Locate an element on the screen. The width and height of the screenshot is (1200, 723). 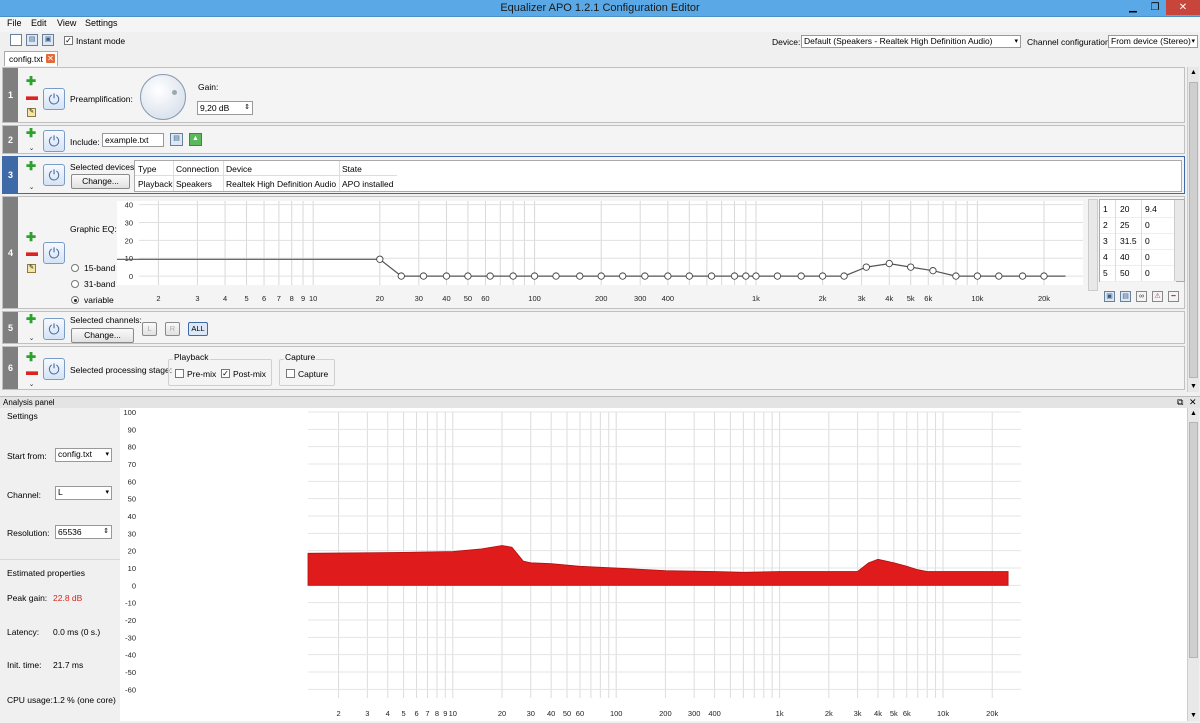
normalize-response-icon: ━ is located at coordinates (1173, 296).